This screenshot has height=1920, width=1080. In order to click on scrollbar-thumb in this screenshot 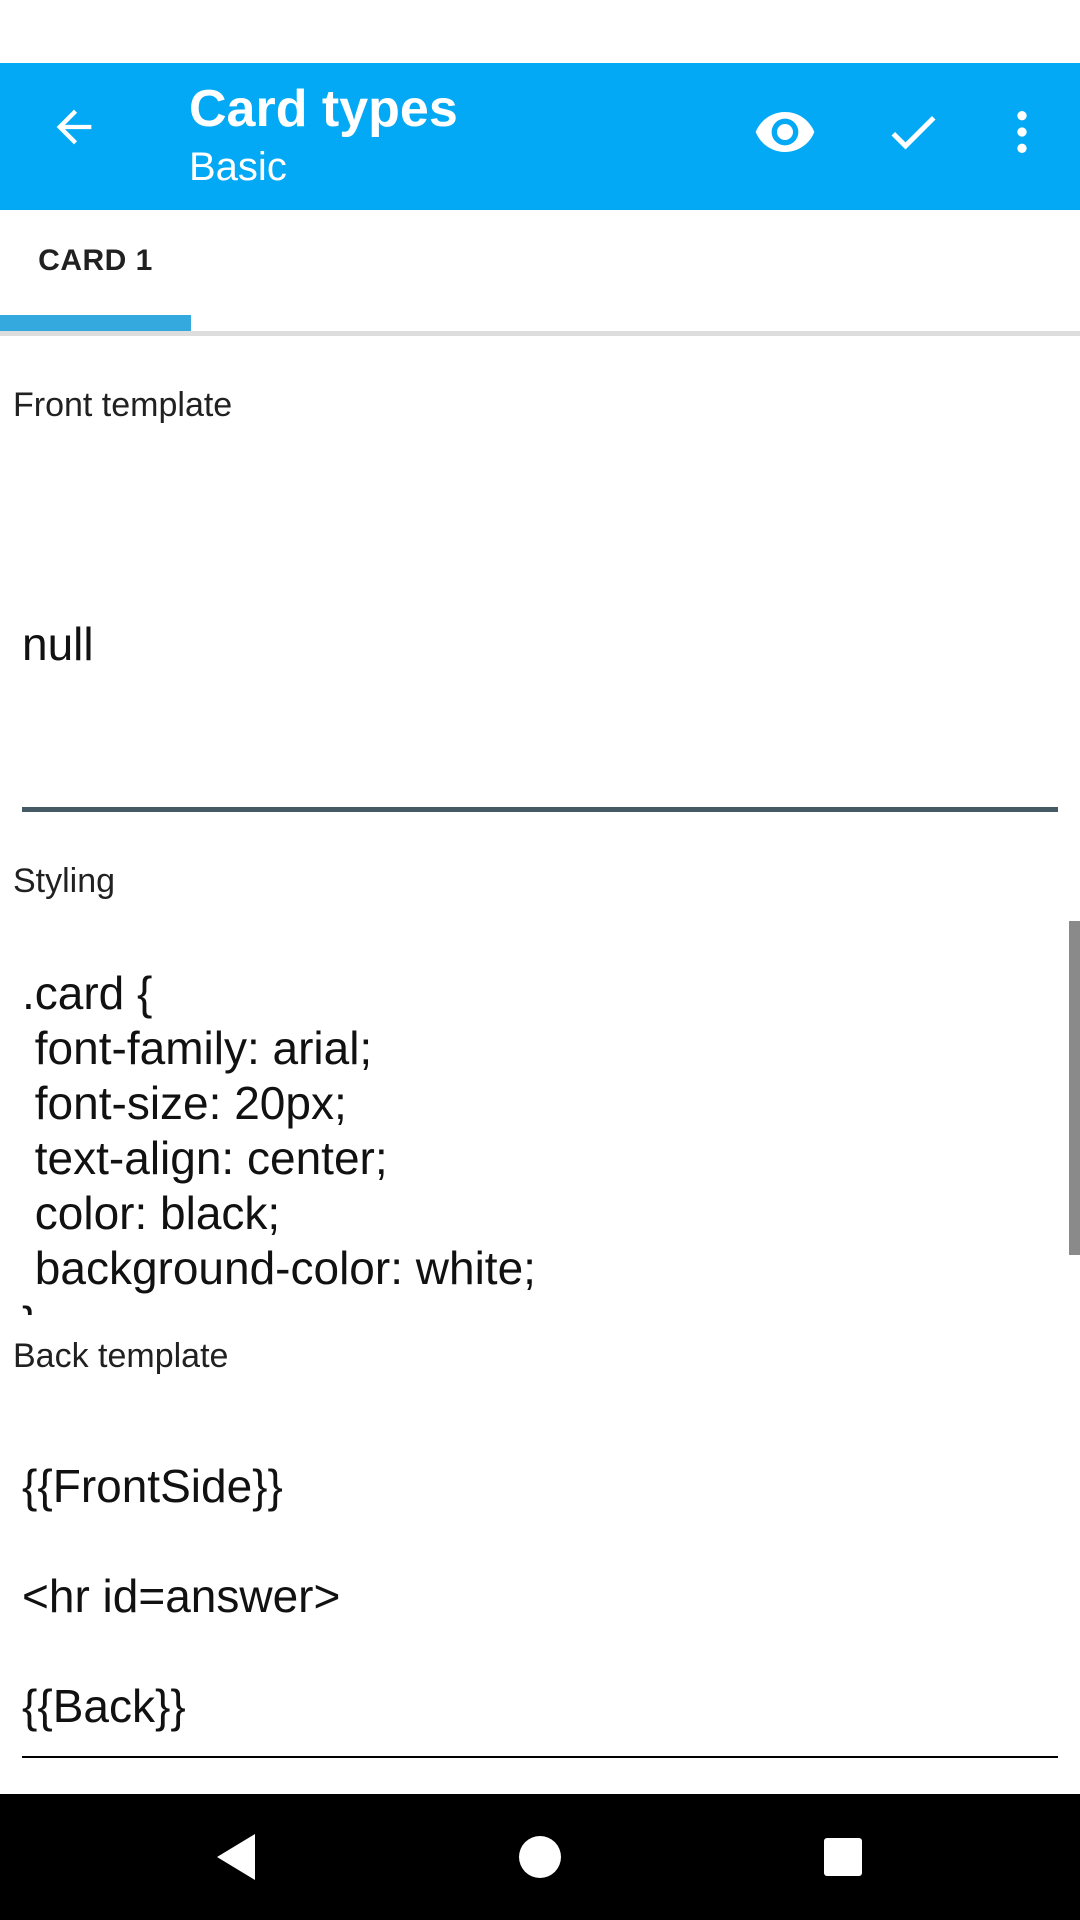, I will do `click(1074, 1088)`.